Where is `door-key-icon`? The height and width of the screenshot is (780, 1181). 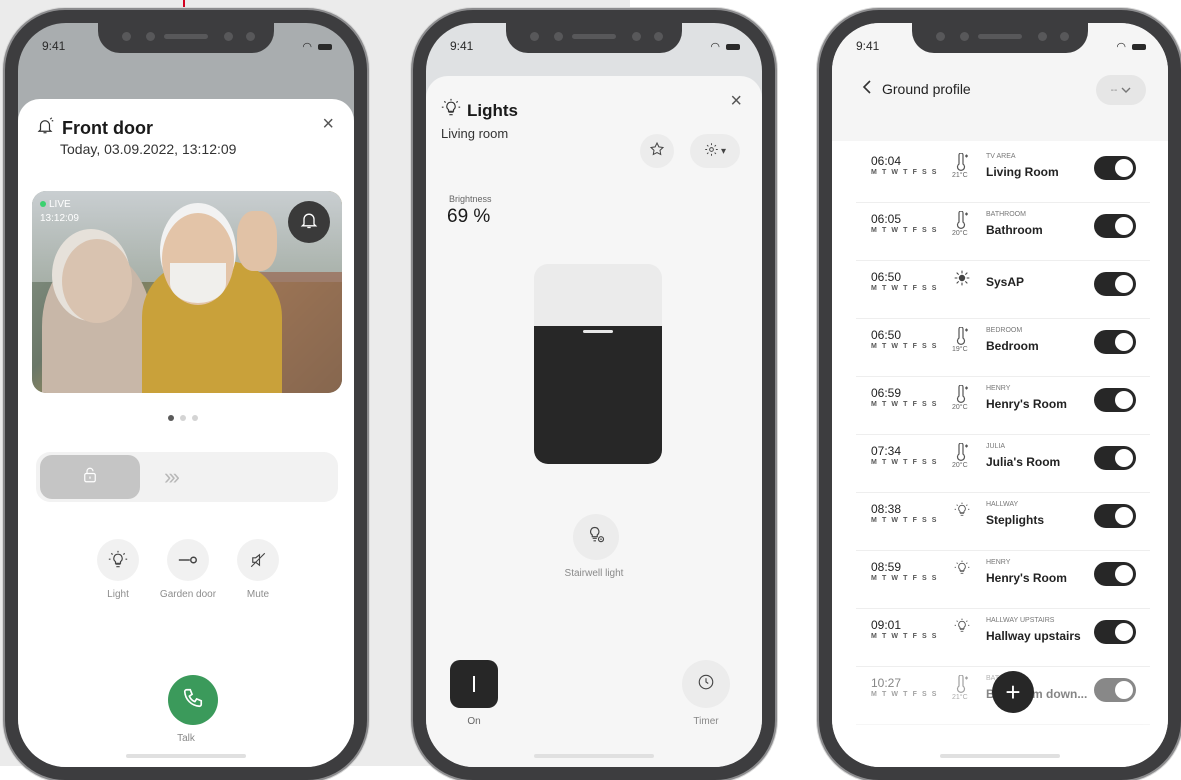 door-key-icon is located at coordinates (188, 560).